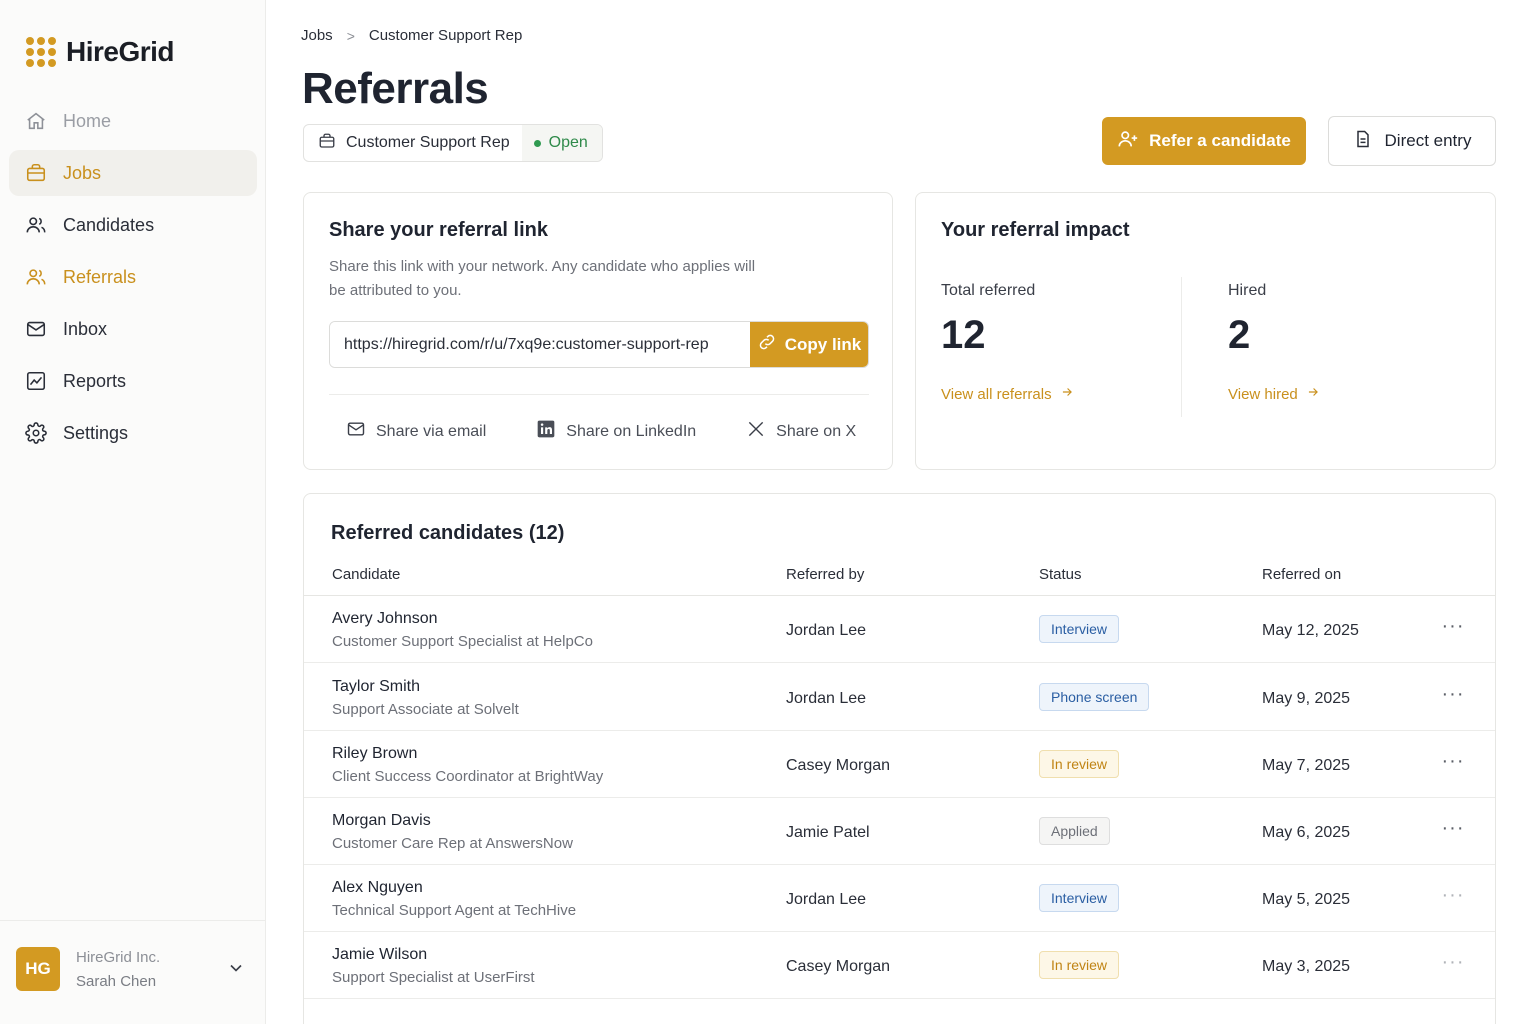 The image size is (1536, 1024). What do you see at coordinates (1412, 141) in the screenshot?
I see `direct-entry-button: Direct entry` at bounding box center [1412, 141].